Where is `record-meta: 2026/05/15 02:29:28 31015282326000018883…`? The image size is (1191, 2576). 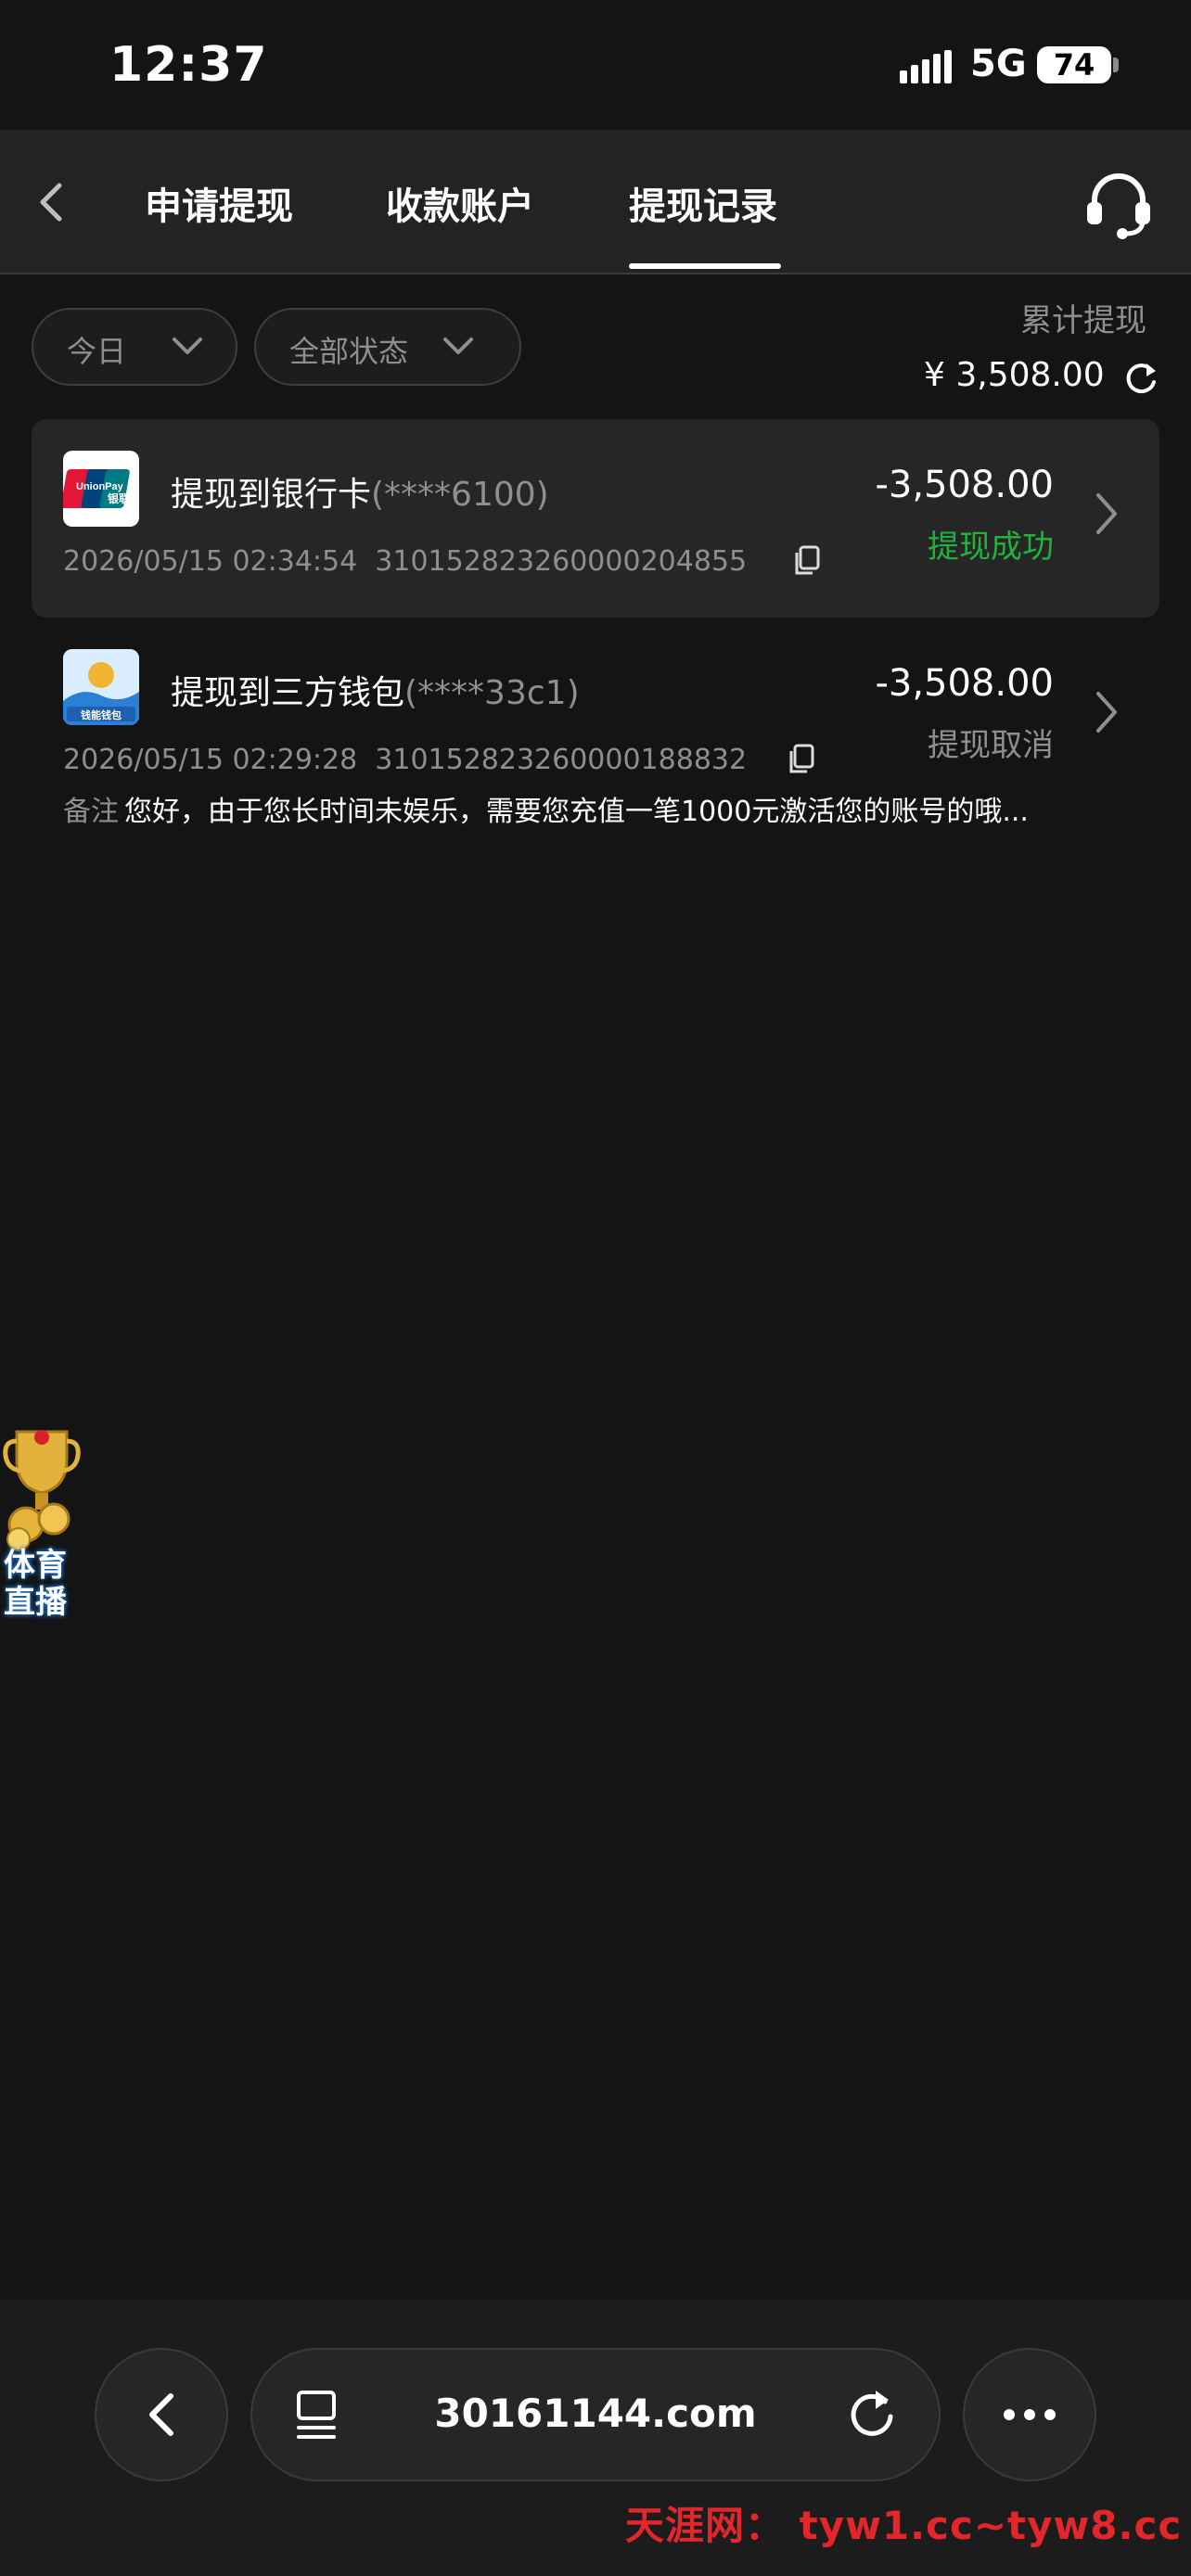
record-meta: 2026/05/15 02:29:28 31015282326000018883… is located at coordinates (405, 760).